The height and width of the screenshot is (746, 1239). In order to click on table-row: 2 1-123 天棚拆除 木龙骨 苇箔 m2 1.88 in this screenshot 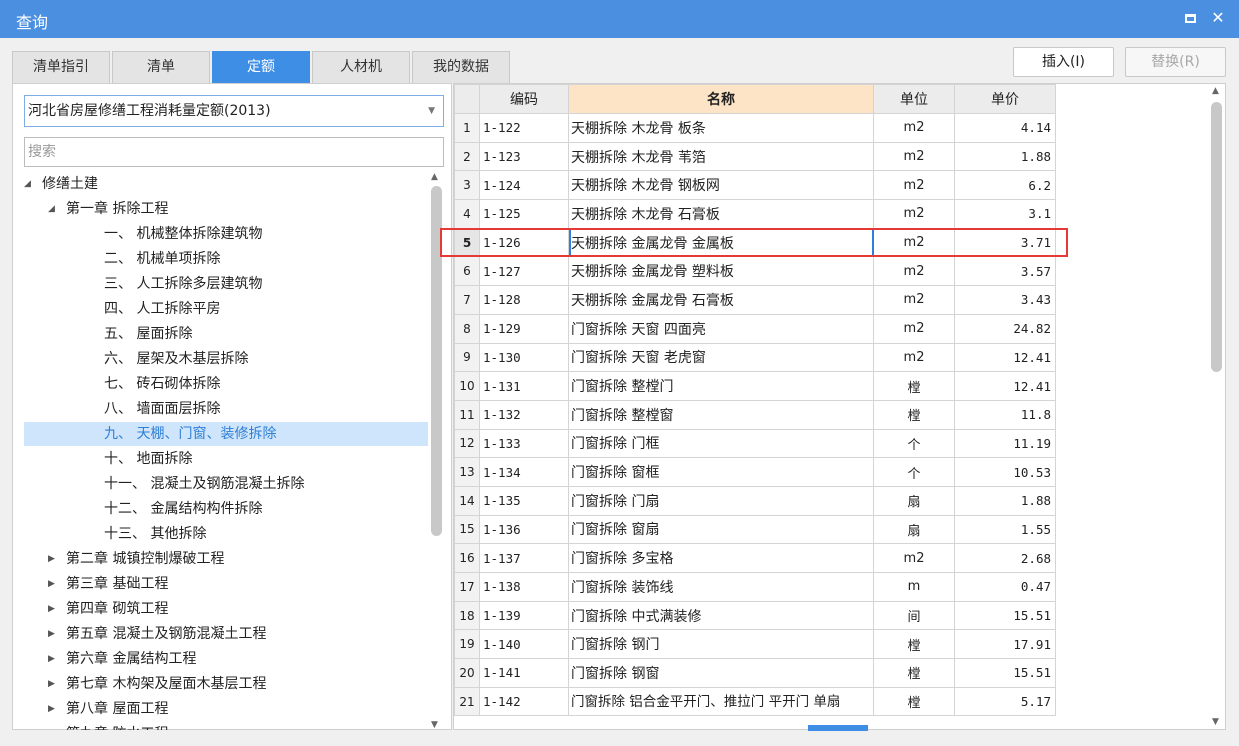, I will do `click(755, 156)`.